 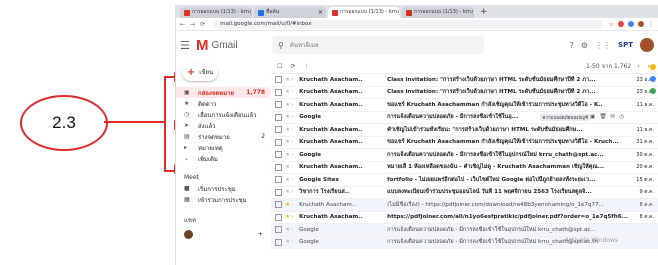 What do you see at coordinates (572, 45) in the screenshot?
I see `help-icon: ?` at bounding box center [572, 45].